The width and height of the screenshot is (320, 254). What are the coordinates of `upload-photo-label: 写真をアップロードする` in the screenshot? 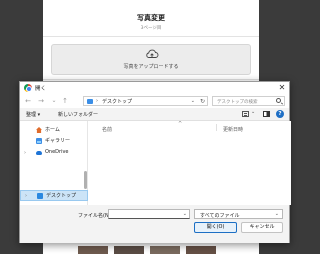 It's located at (151, 67).